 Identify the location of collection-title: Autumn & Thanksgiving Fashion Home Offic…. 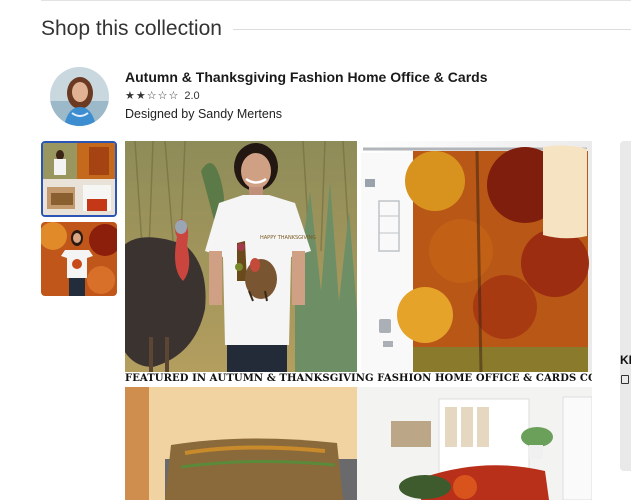
(306, 77).